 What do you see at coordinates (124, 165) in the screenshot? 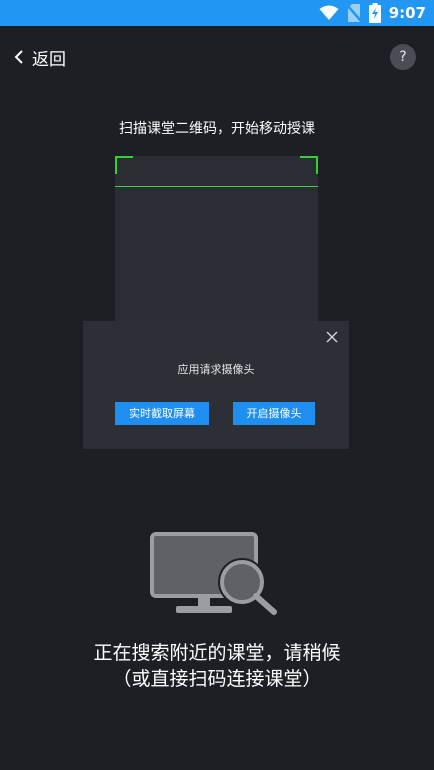
I see `viewfinder-corner-top-left` at bounding box center [124, 165].